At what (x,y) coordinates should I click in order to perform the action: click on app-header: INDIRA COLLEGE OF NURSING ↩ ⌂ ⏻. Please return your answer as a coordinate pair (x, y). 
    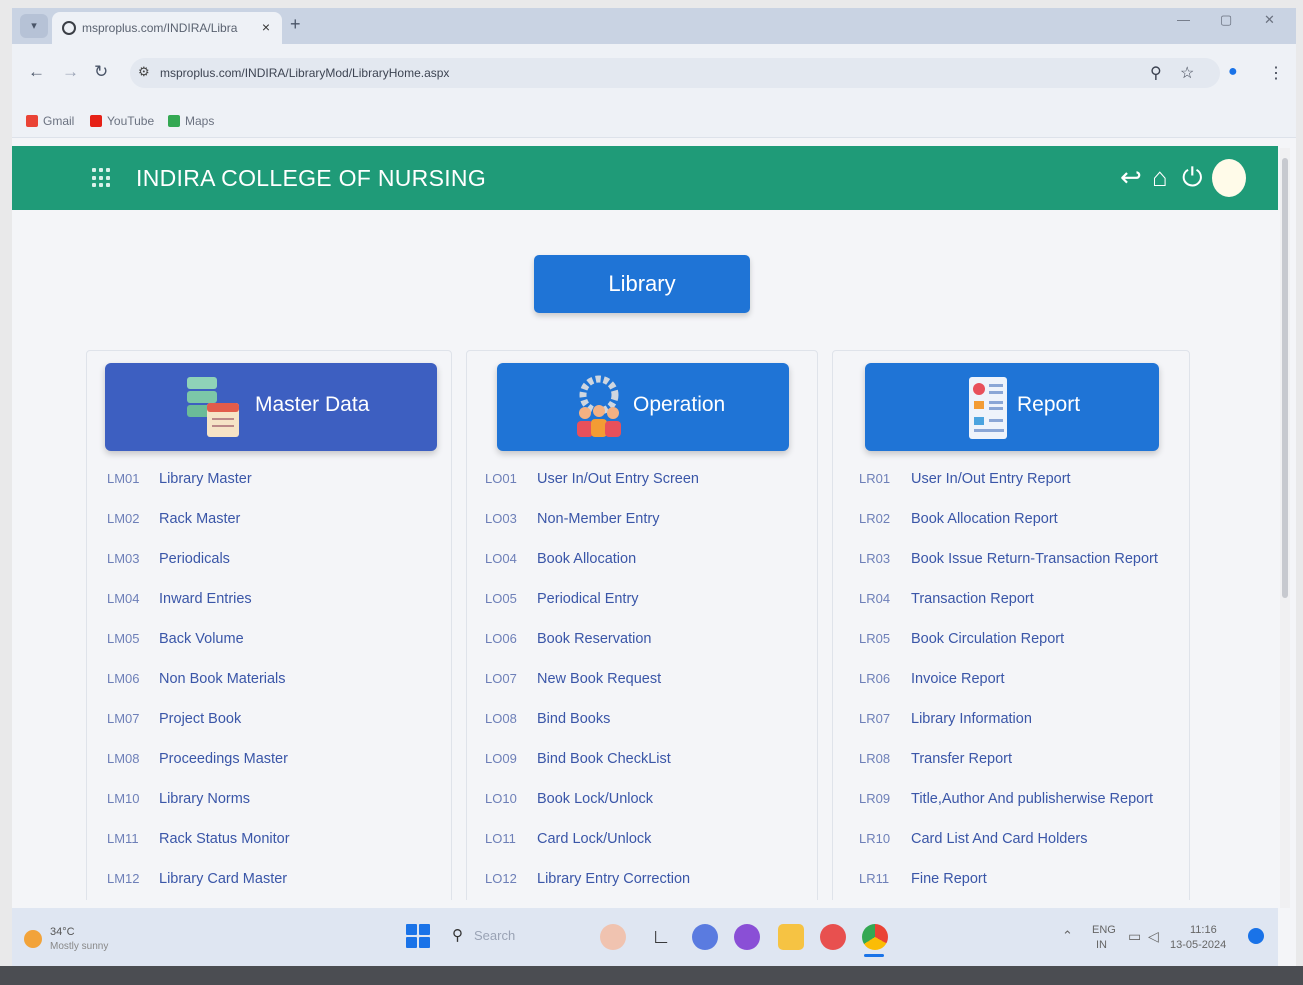
    Looking at the image, I should click on (645, 178).